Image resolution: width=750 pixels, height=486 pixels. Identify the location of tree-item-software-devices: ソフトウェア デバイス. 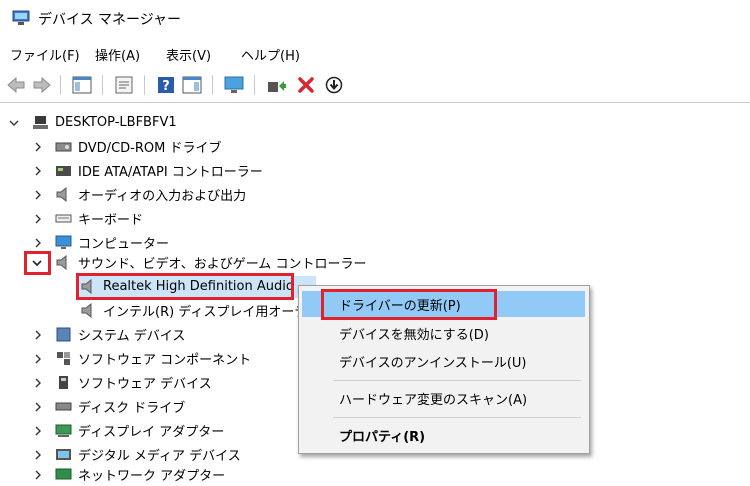
(133, 382).